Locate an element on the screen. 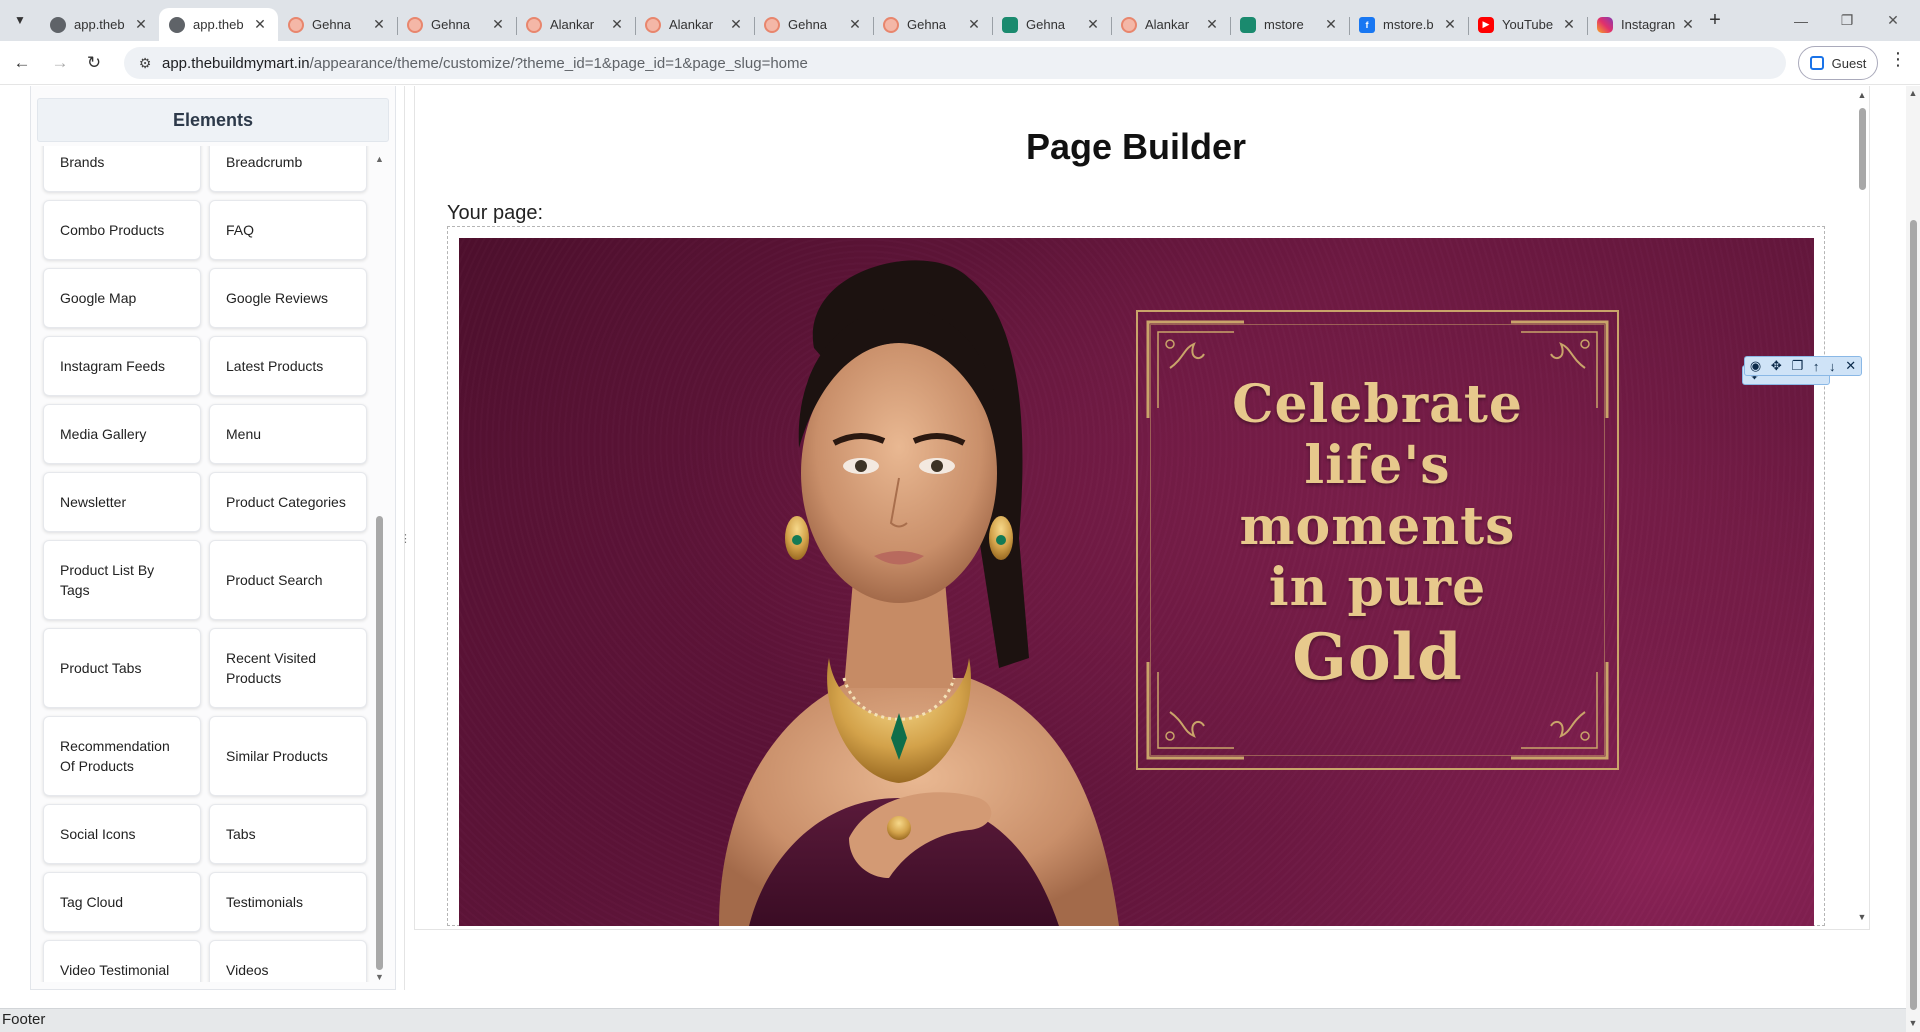 The height and width of the screenshot is (1032, 1920). tab-search-chevron-icon: ▼ is located at coordinates (20, 20).